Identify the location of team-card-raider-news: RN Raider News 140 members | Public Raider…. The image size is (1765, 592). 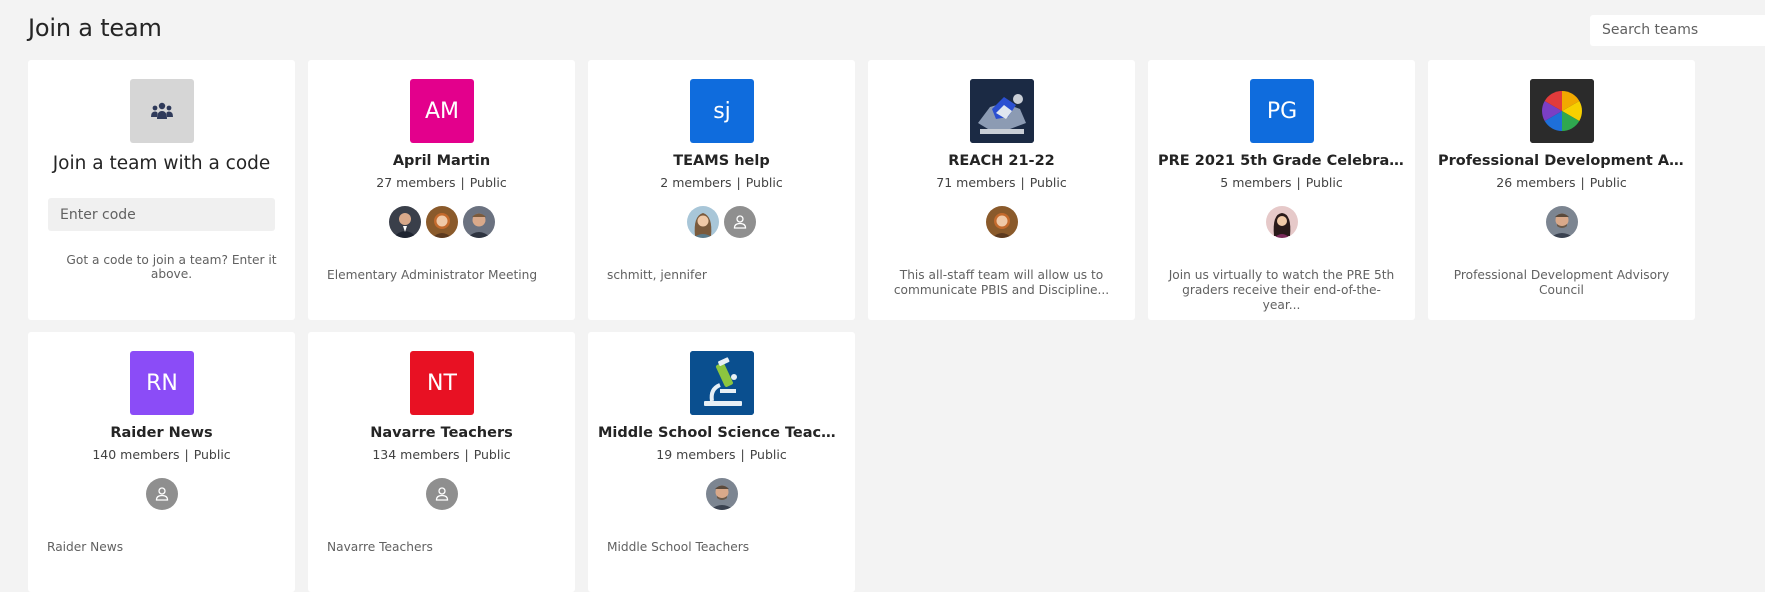
(161, 462).